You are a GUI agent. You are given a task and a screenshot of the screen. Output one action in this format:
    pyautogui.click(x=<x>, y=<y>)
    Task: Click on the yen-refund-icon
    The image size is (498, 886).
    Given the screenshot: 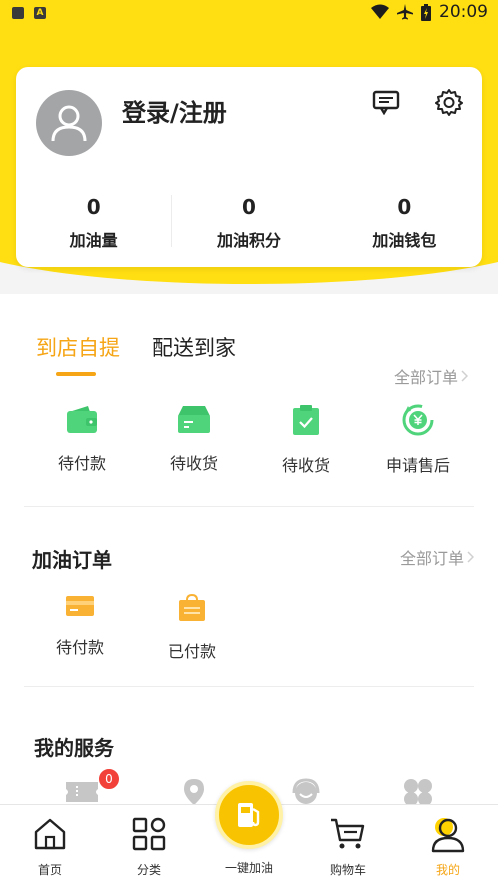 What is the action you would take?
    pyautogui.click(x=418, y=420)
    